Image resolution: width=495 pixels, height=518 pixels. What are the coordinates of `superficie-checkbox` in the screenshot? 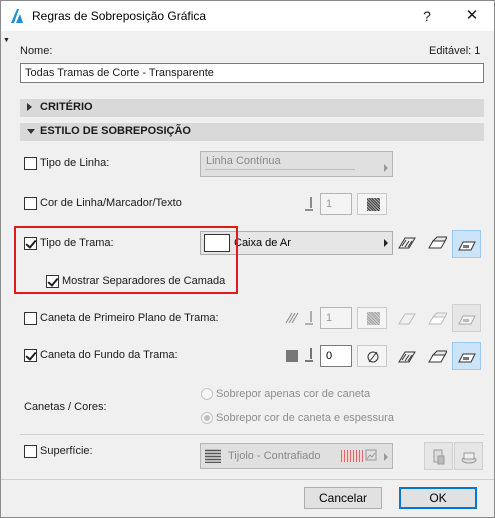 It's located at (30, 451).